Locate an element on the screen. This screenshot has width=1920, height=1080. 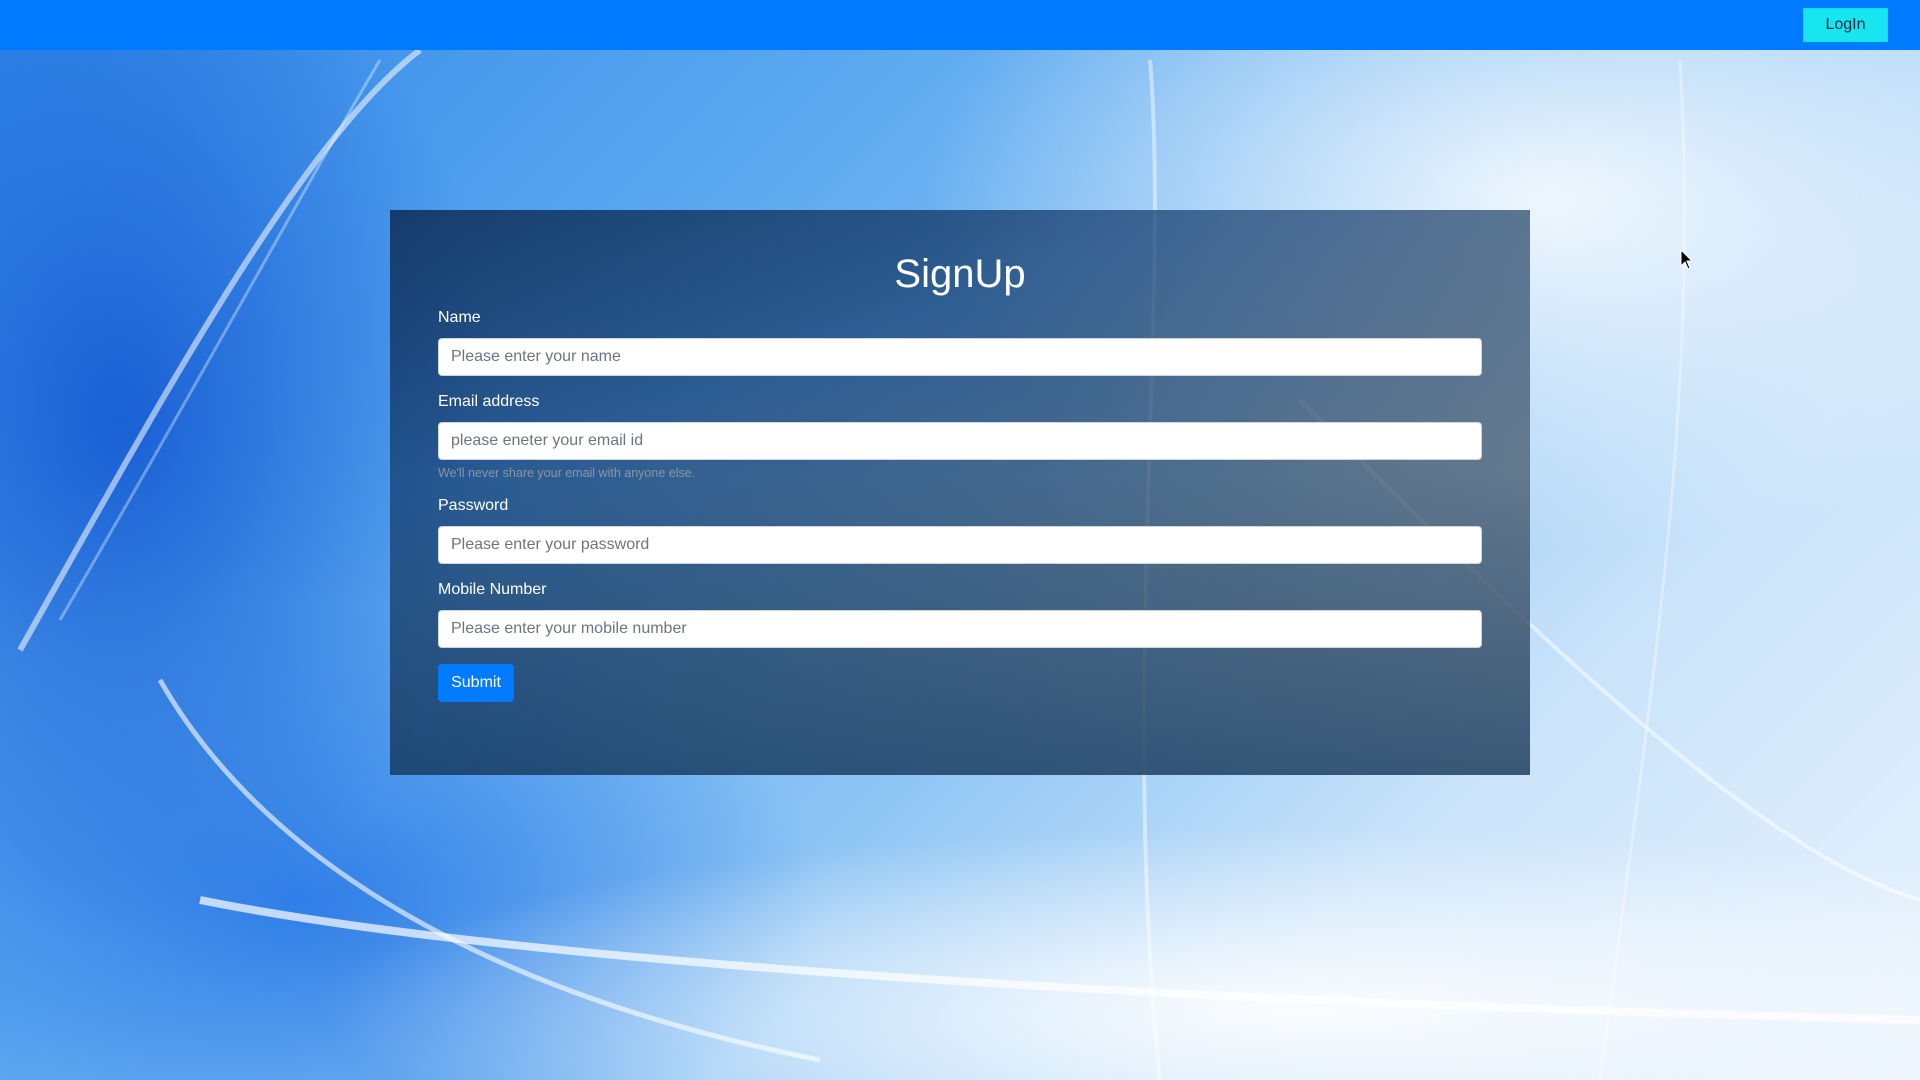
name-label: Name is located at coordinates (459, 317).